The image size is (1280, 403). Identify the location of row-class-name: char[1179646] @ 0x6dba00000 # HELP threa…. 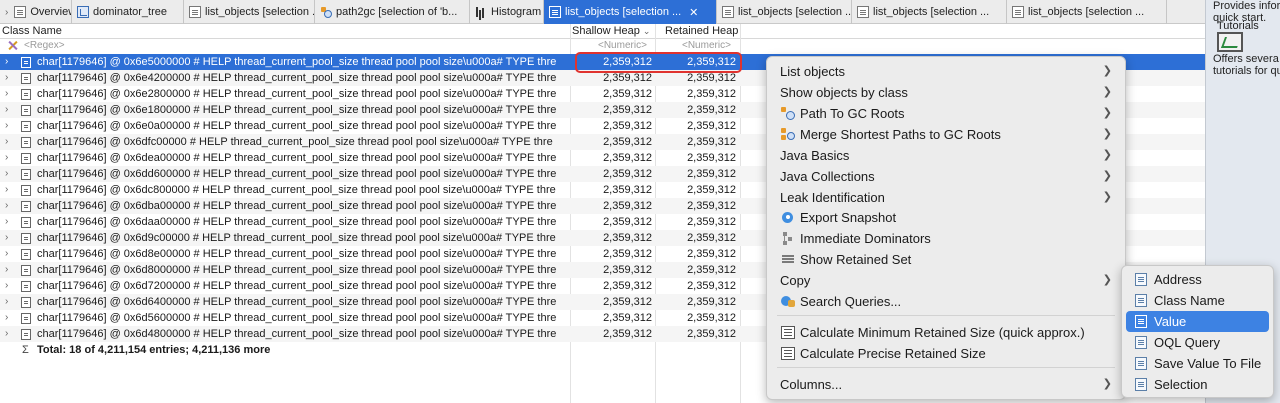
(297, 206).